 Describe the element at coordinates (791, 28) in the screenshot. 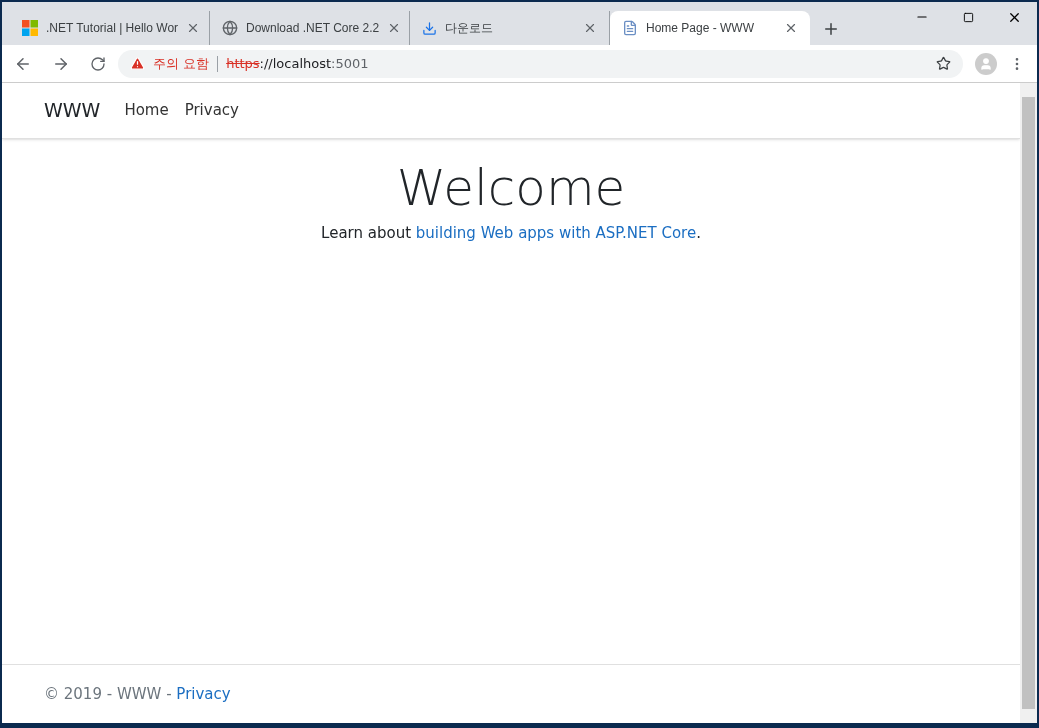

I see `close-icon` at that location.